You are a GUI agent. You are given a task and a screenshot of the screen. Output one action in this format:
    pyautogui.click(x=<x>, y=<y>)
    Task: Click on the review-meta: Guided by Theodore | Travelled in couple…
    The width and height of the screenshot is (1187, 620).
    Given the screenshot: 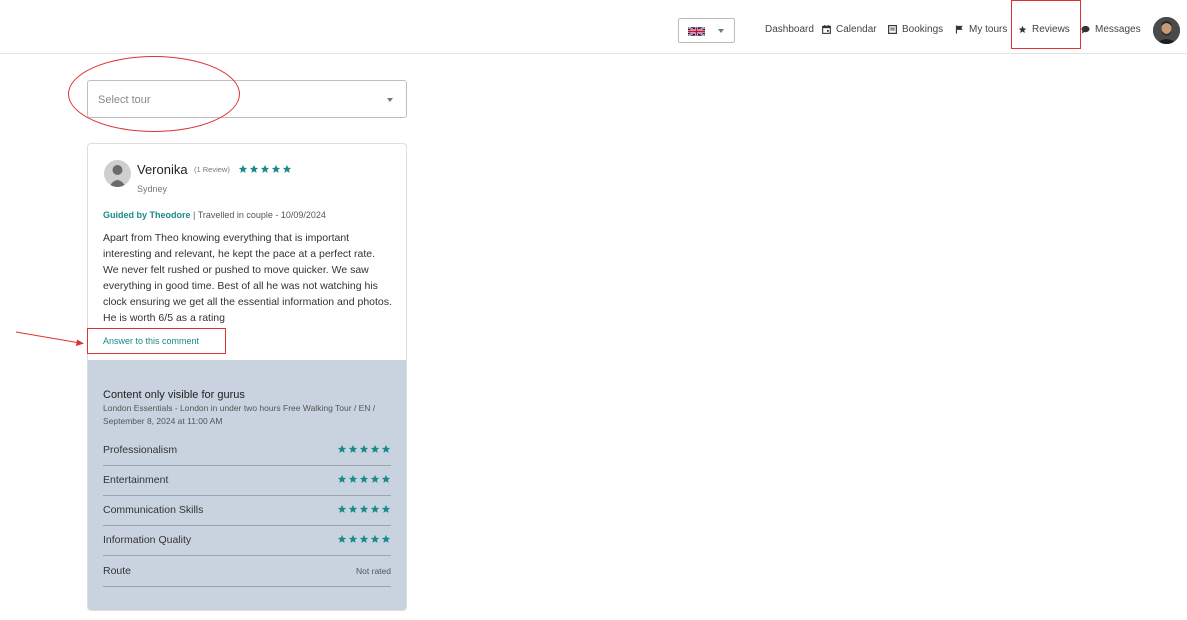 What is the action you would take?
    pyautogui.click(x=214, y=215)
    